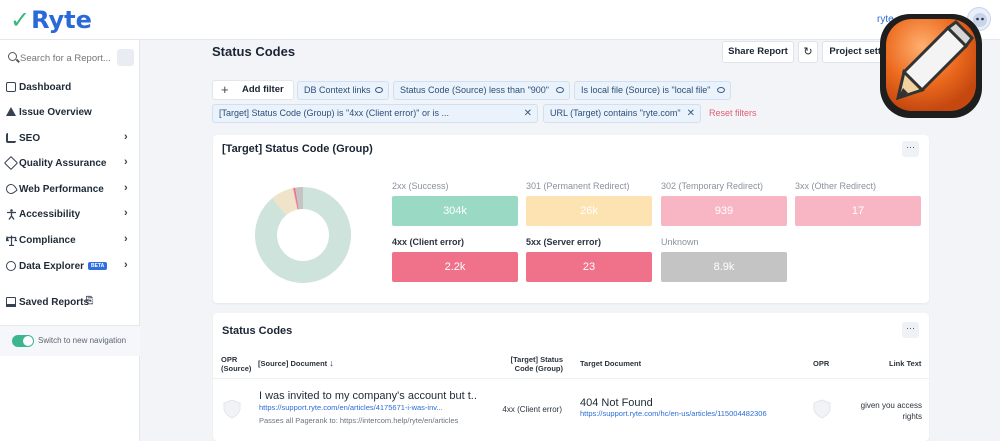 This screenshot has width=1000, height=441. Describe the element at coordinates (685, 403) in the screenshot. I see `target-document-title: 404 Not Found` at that location.